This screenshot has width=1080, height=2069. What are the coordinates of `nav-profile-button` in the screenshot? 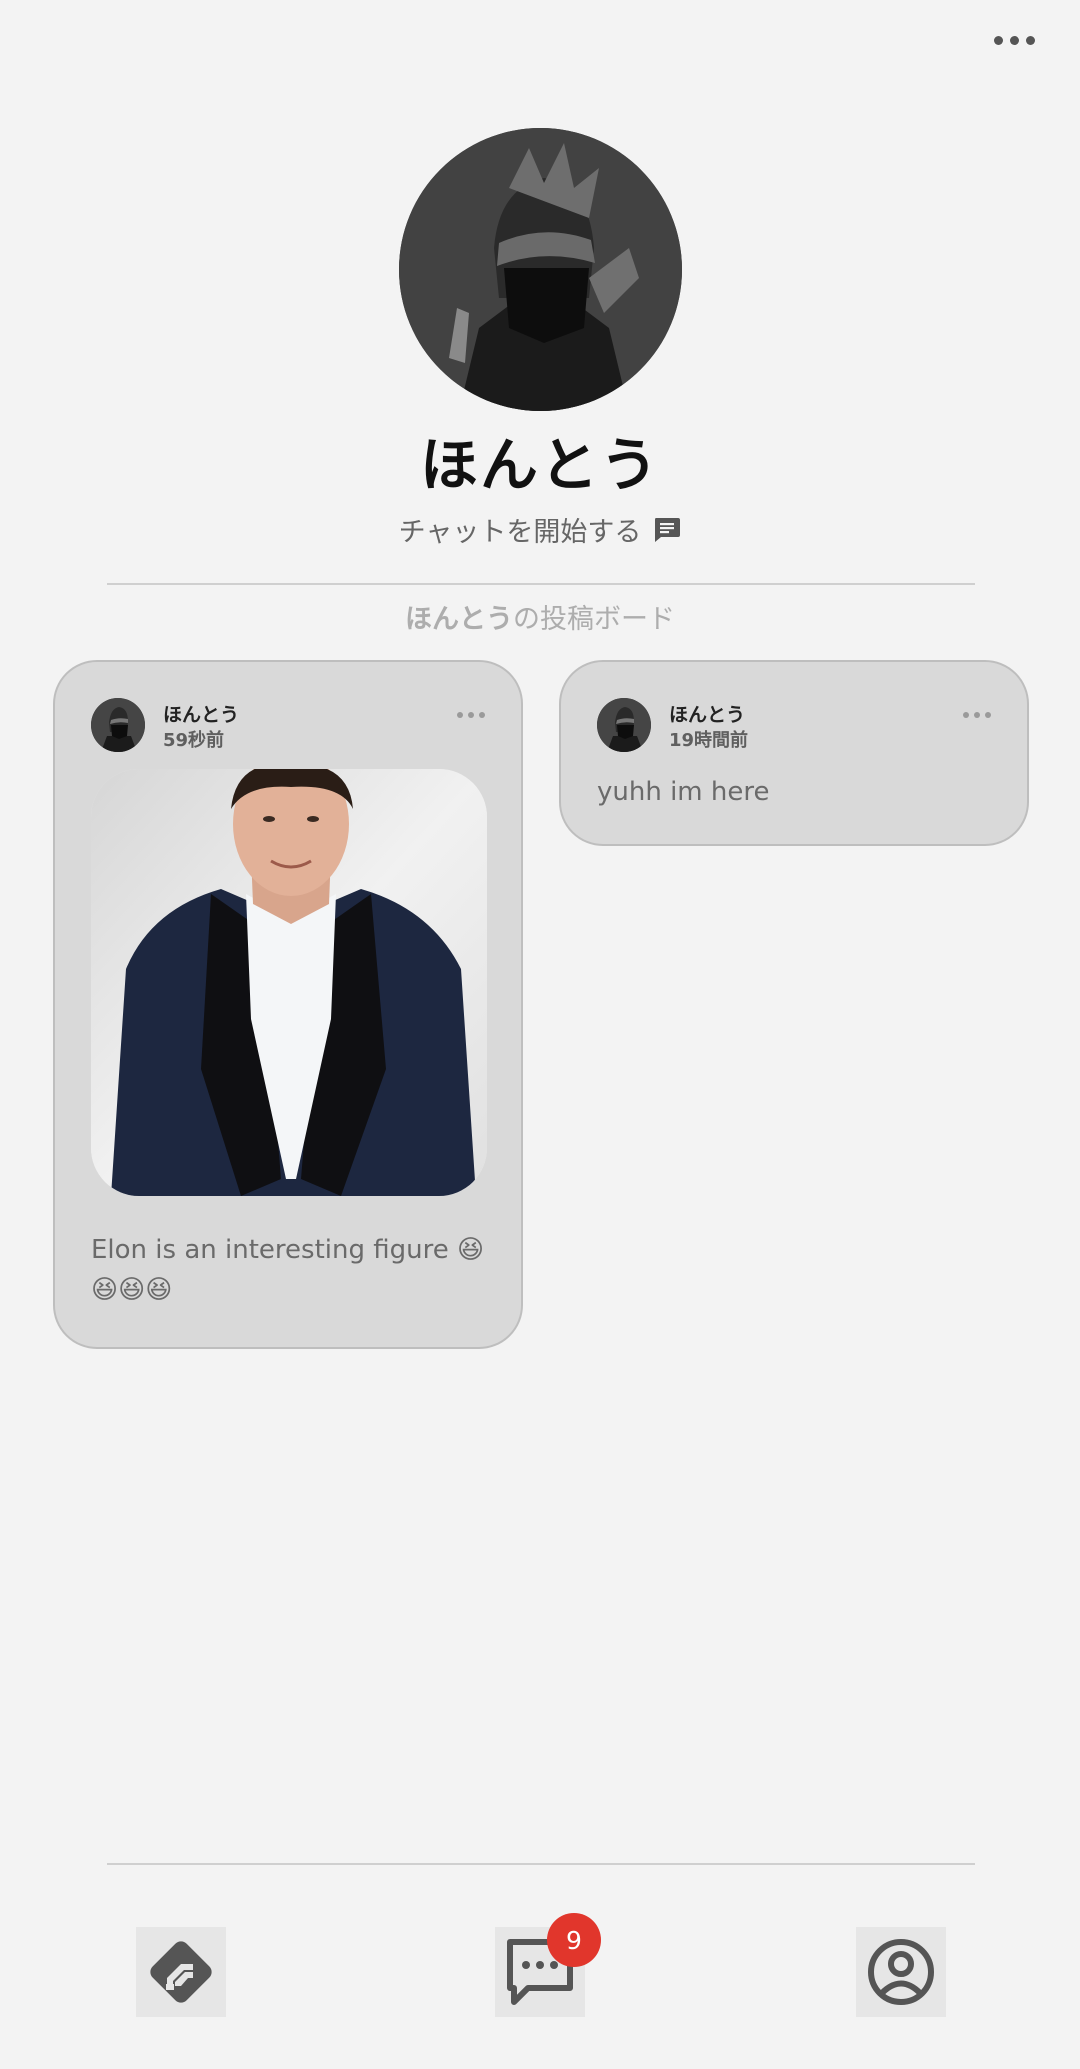 It's located at (901, 1972).